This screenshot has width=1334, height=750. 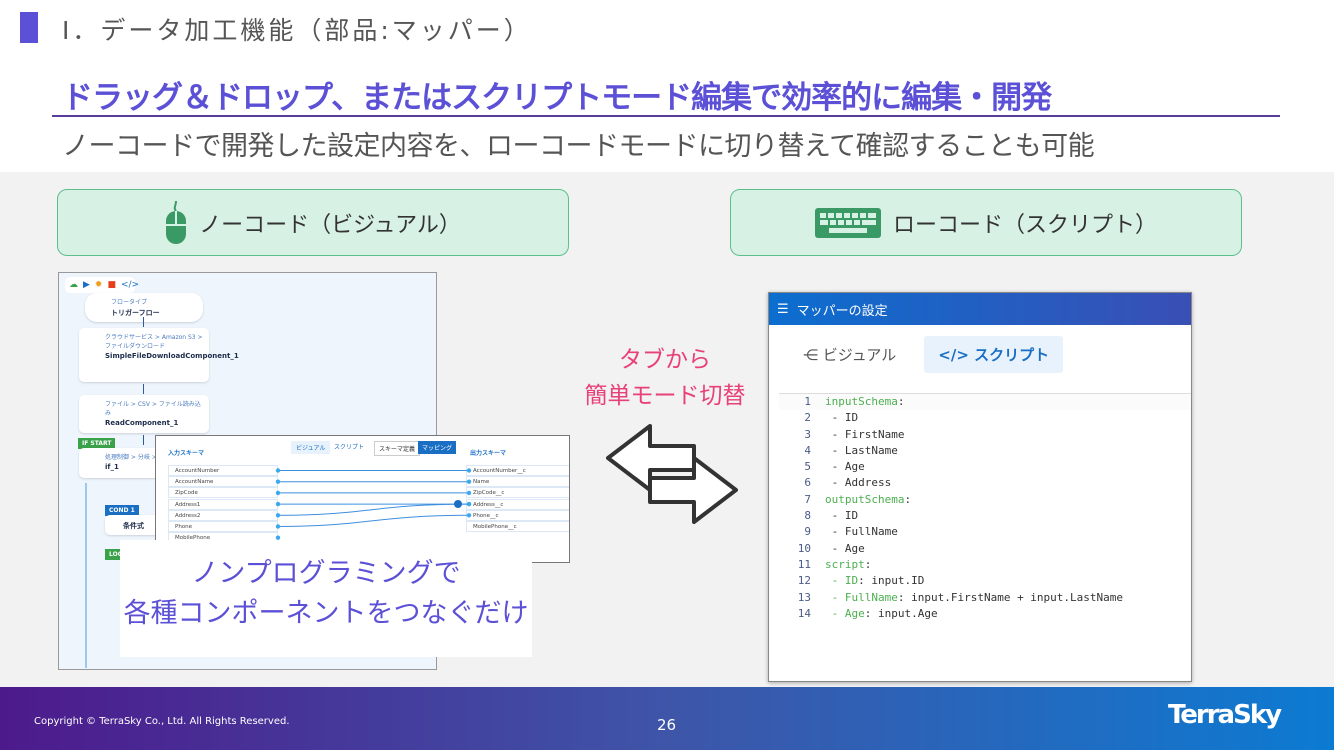 I want to click on code-key: outputSchema, so click(x=865, y=499).